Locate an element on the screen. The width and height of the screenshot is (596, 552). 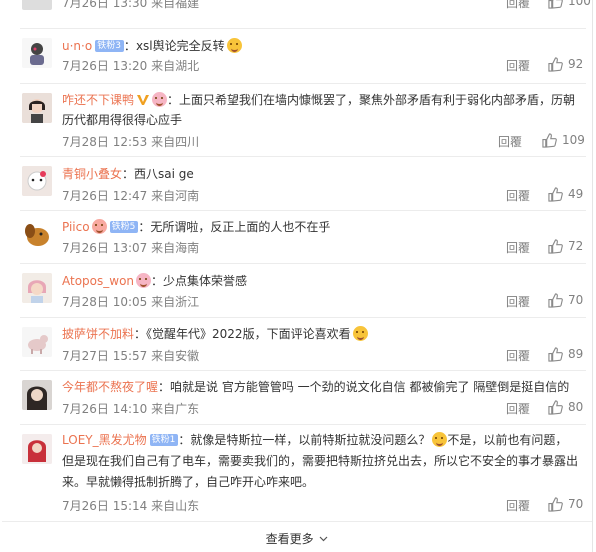
comment-line: Atopos_won ：少点集体荣誉感 is located at coordinates (155, 280).